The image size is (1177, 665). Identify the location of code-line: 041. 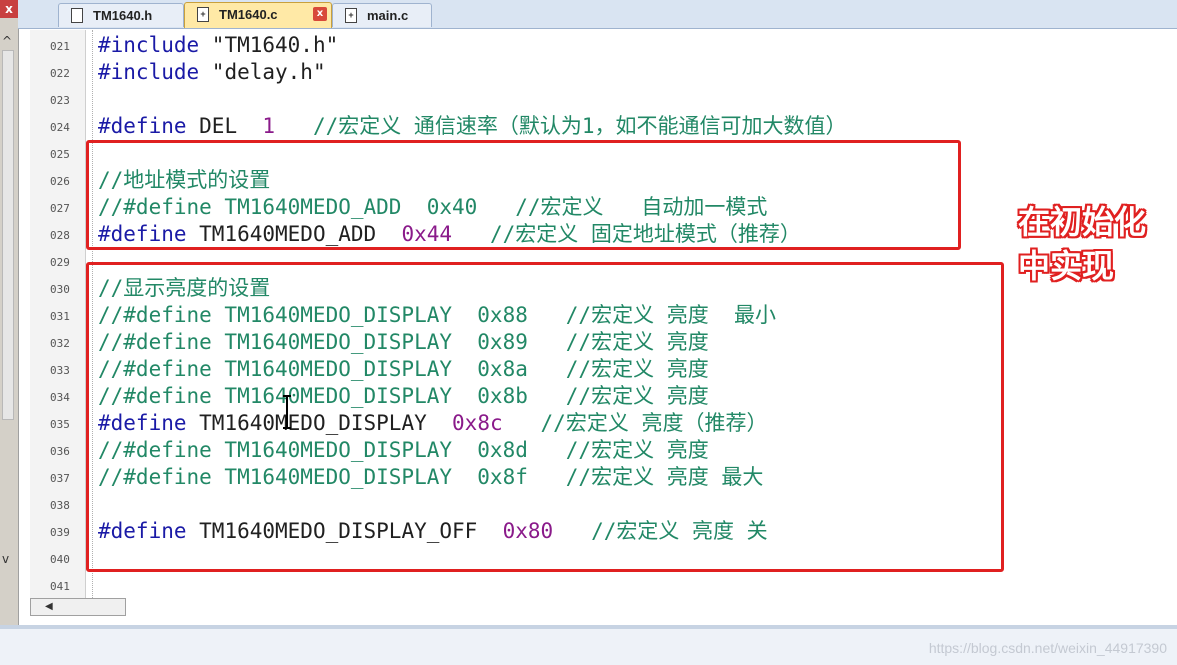
(603, 585).